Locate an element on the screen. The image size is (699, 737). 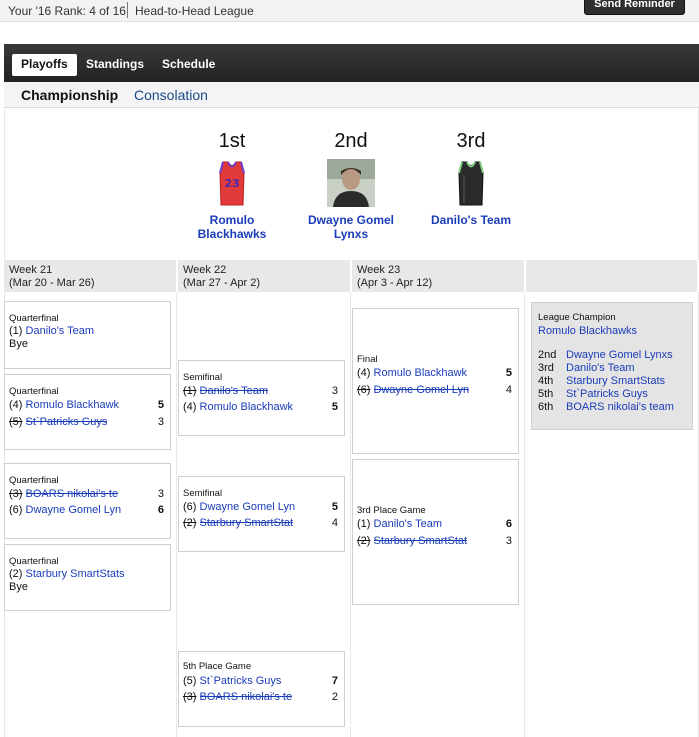
tab-schedule: Schedule is located at coordinates (188, 65).